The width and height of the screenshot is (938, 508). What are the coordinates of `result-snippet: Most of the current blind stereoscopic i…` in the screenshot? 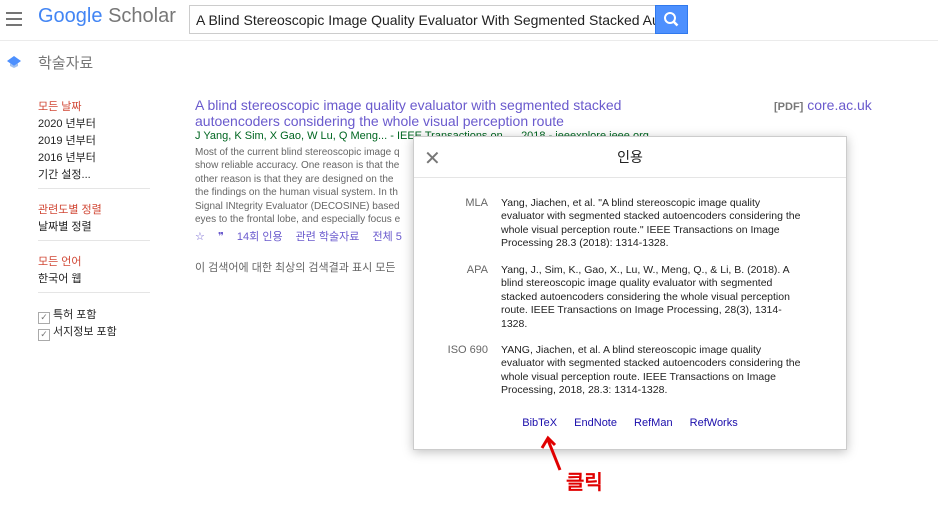 It's located at (310, 186).